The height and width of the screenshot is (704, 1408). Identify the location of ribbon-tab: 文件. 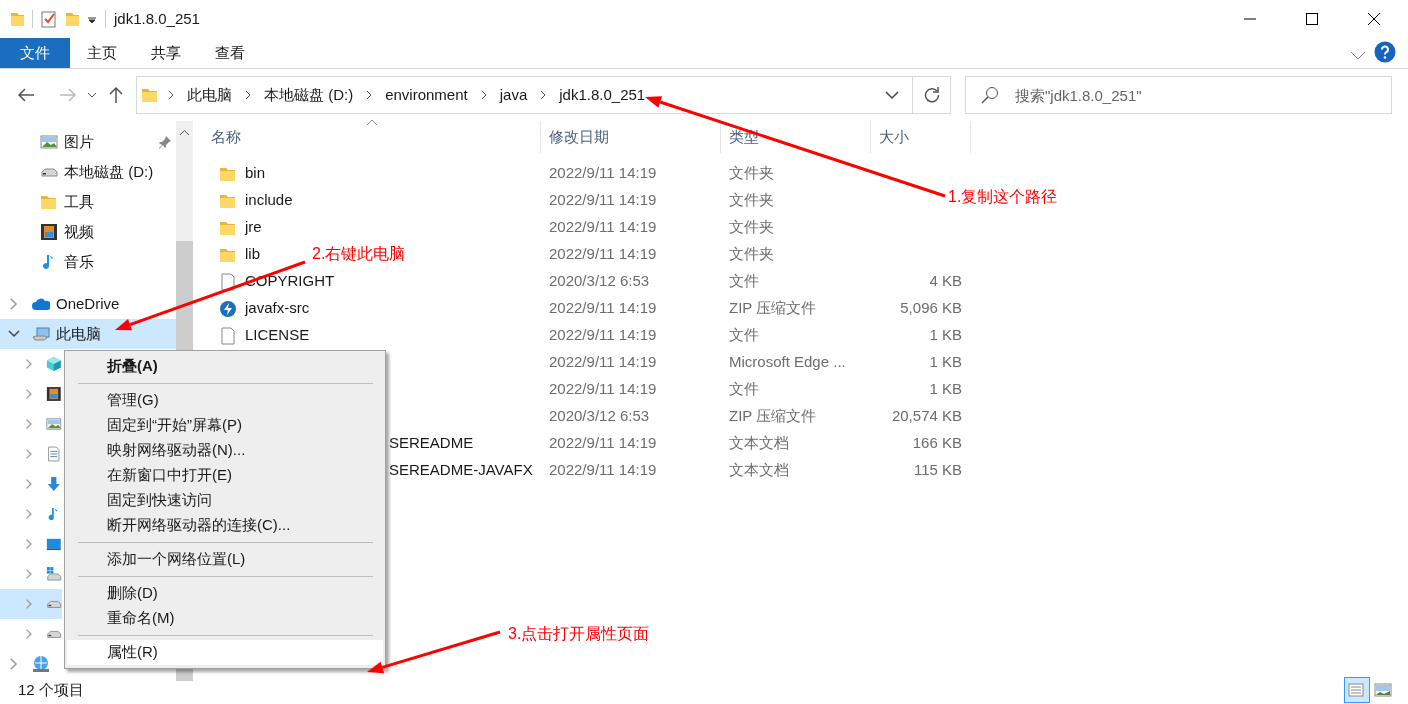
(35, 53).